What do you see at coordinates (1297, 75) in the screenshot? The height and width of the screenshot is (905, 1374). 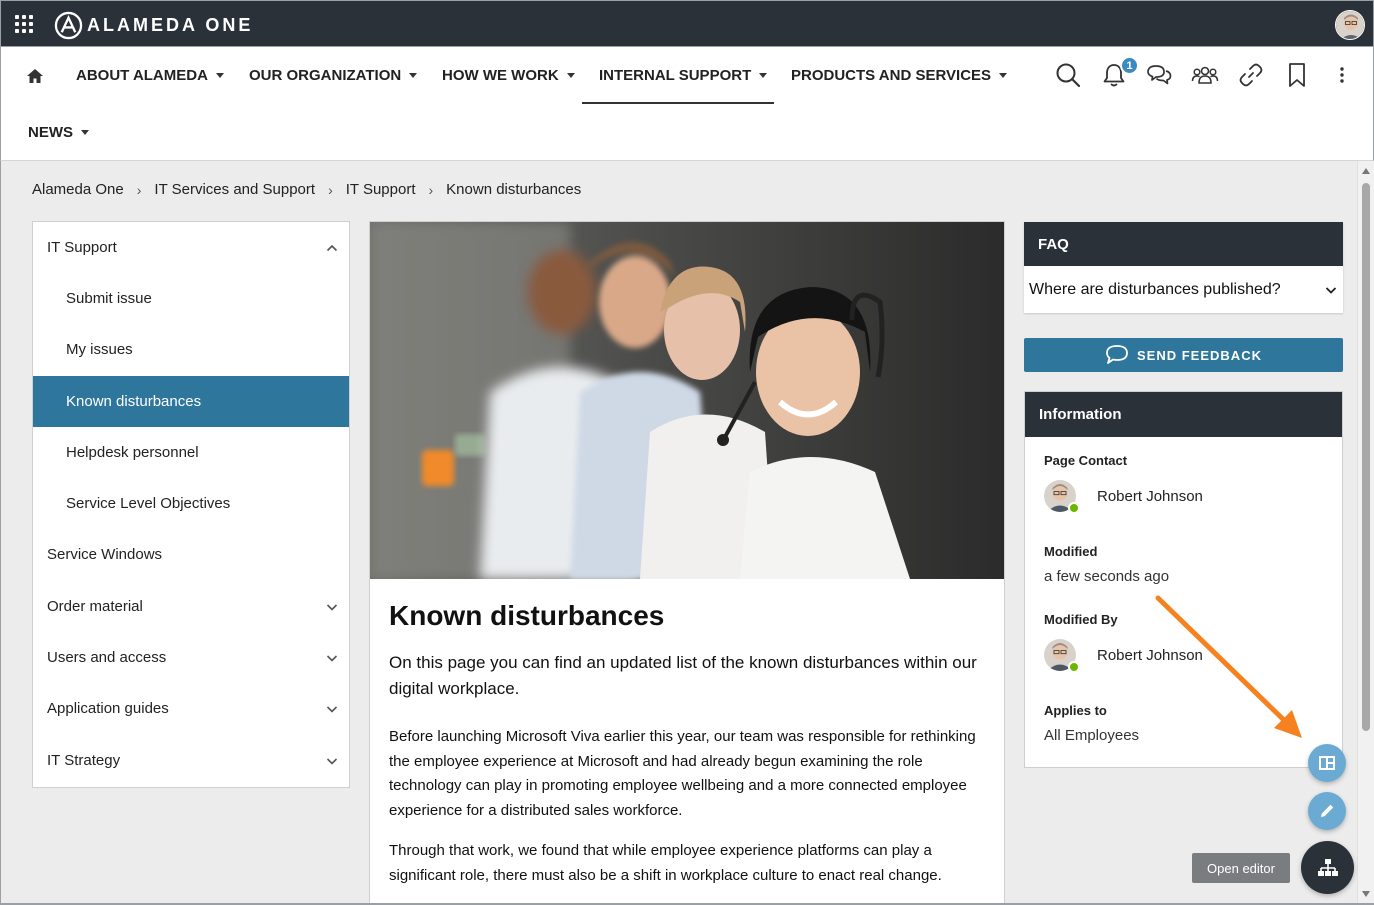 I see `bookmark-icon` at bounding box center [1297, 75].